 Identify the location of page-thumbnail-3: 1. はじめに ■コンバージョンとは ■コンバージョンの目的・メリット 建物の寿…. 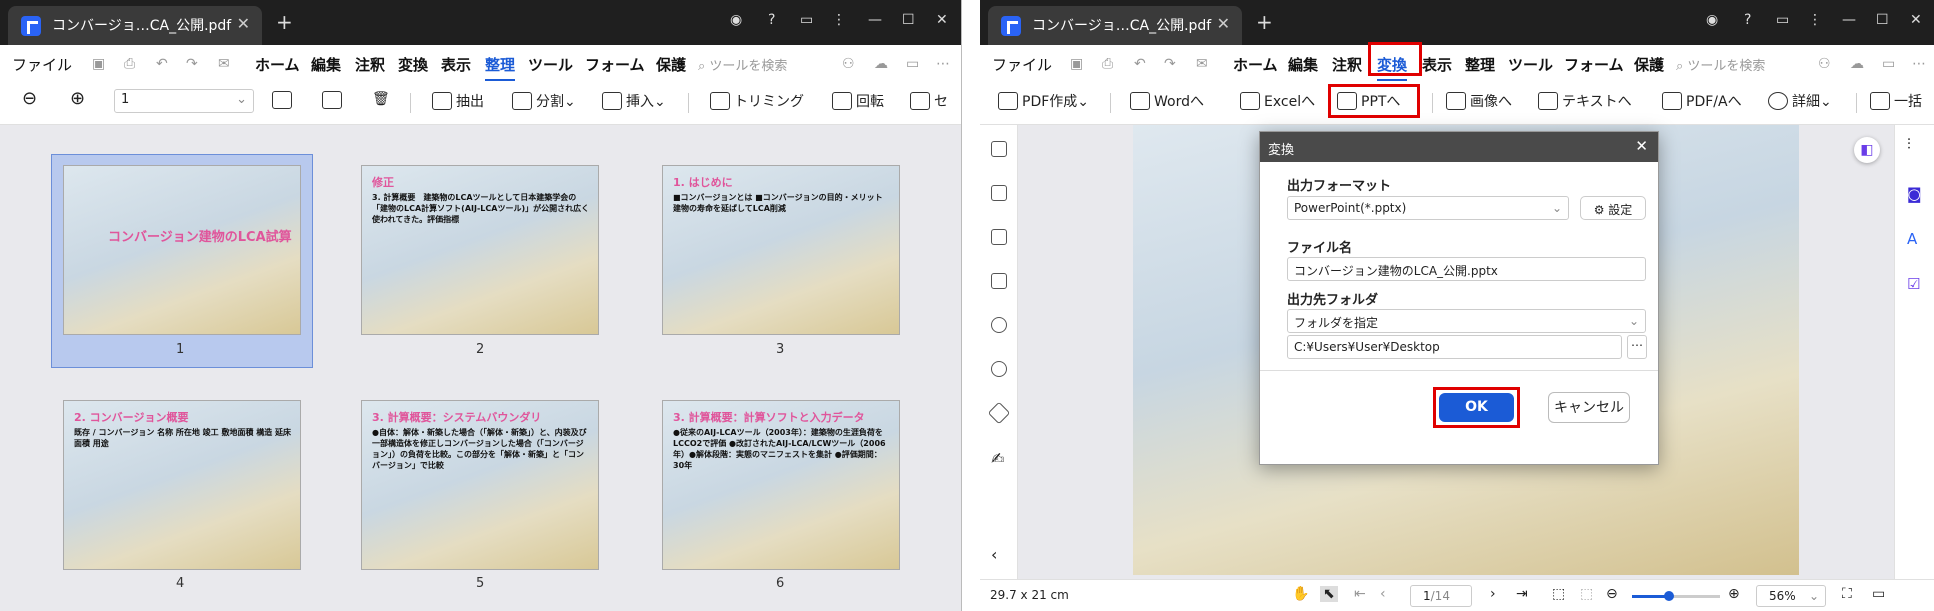
(781, 250).